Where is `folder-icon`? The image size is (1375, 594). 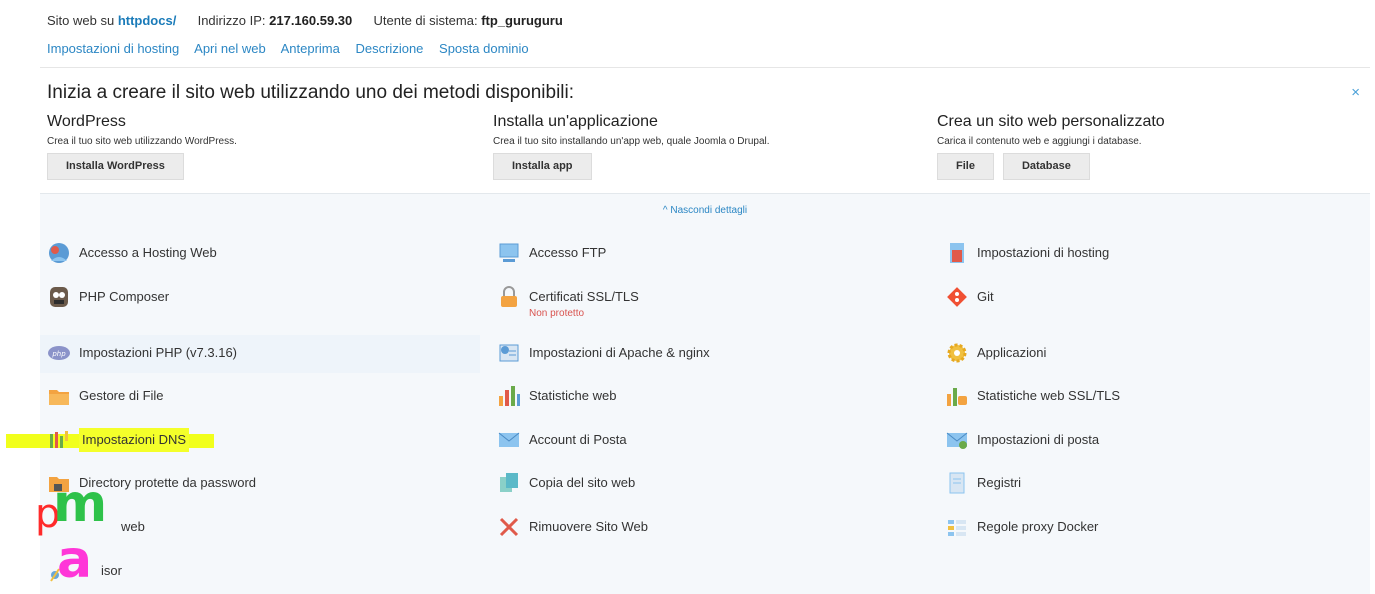
folder-icon is located at coordinates (59, 396).